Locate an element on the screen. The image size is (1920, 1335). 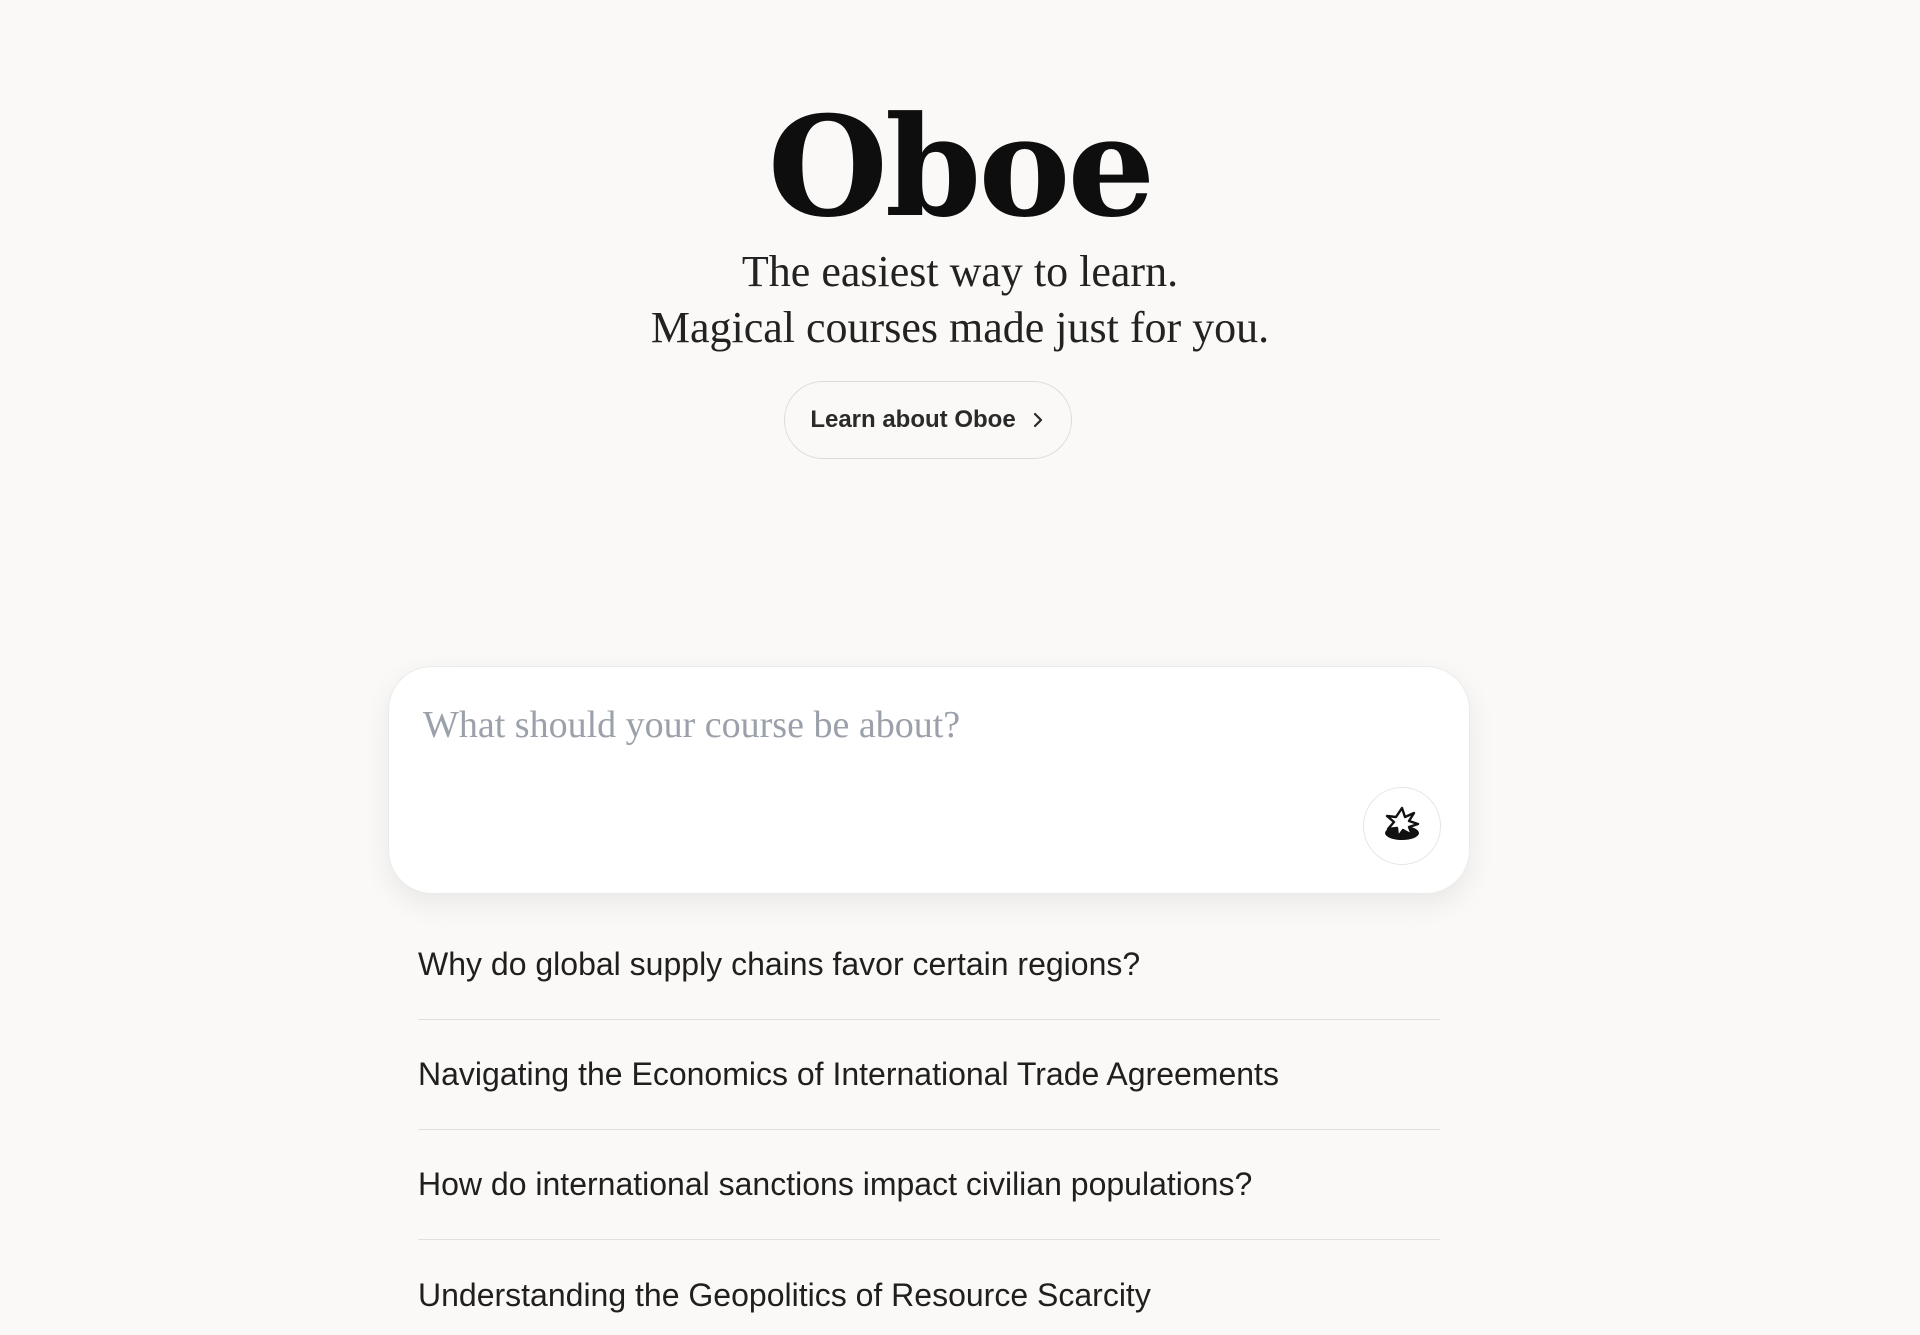
learn-about-oboe-label: Learn about Oboe is located at coordinates (913, 419).